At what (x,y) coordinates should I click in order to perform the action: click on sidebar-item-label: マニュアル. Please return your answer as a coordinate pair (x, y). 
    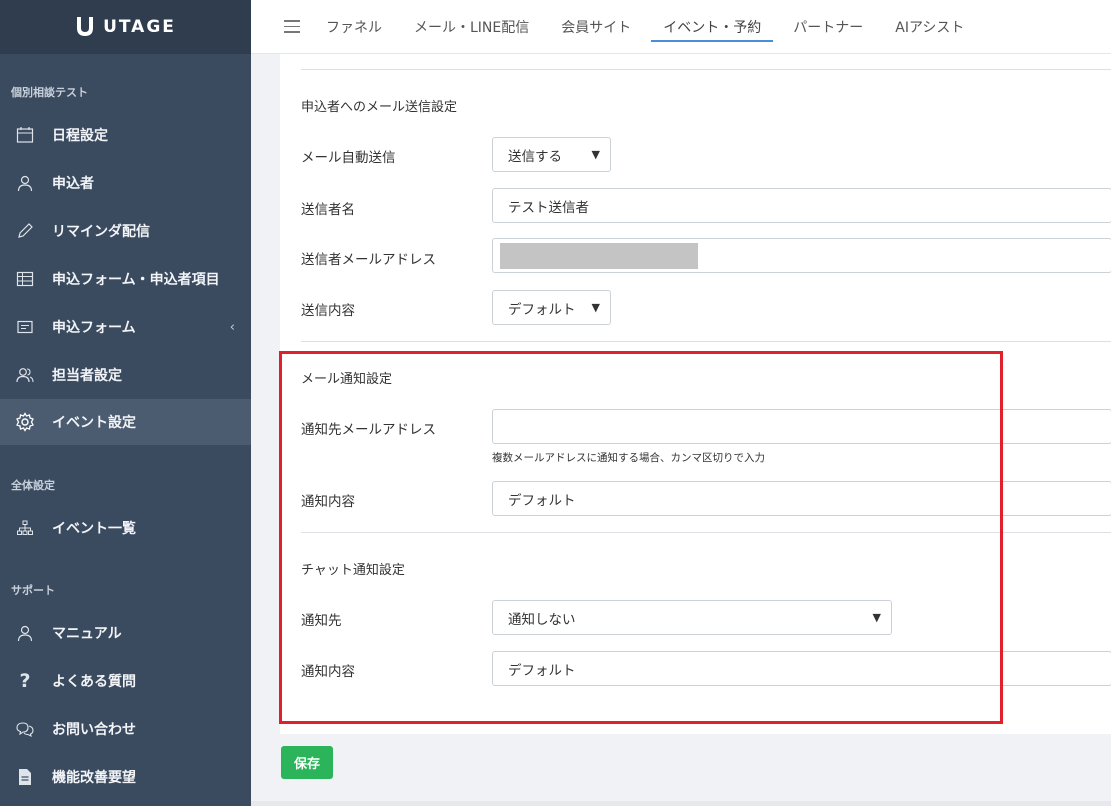
    Looking at the image, I should click on (87, 634).